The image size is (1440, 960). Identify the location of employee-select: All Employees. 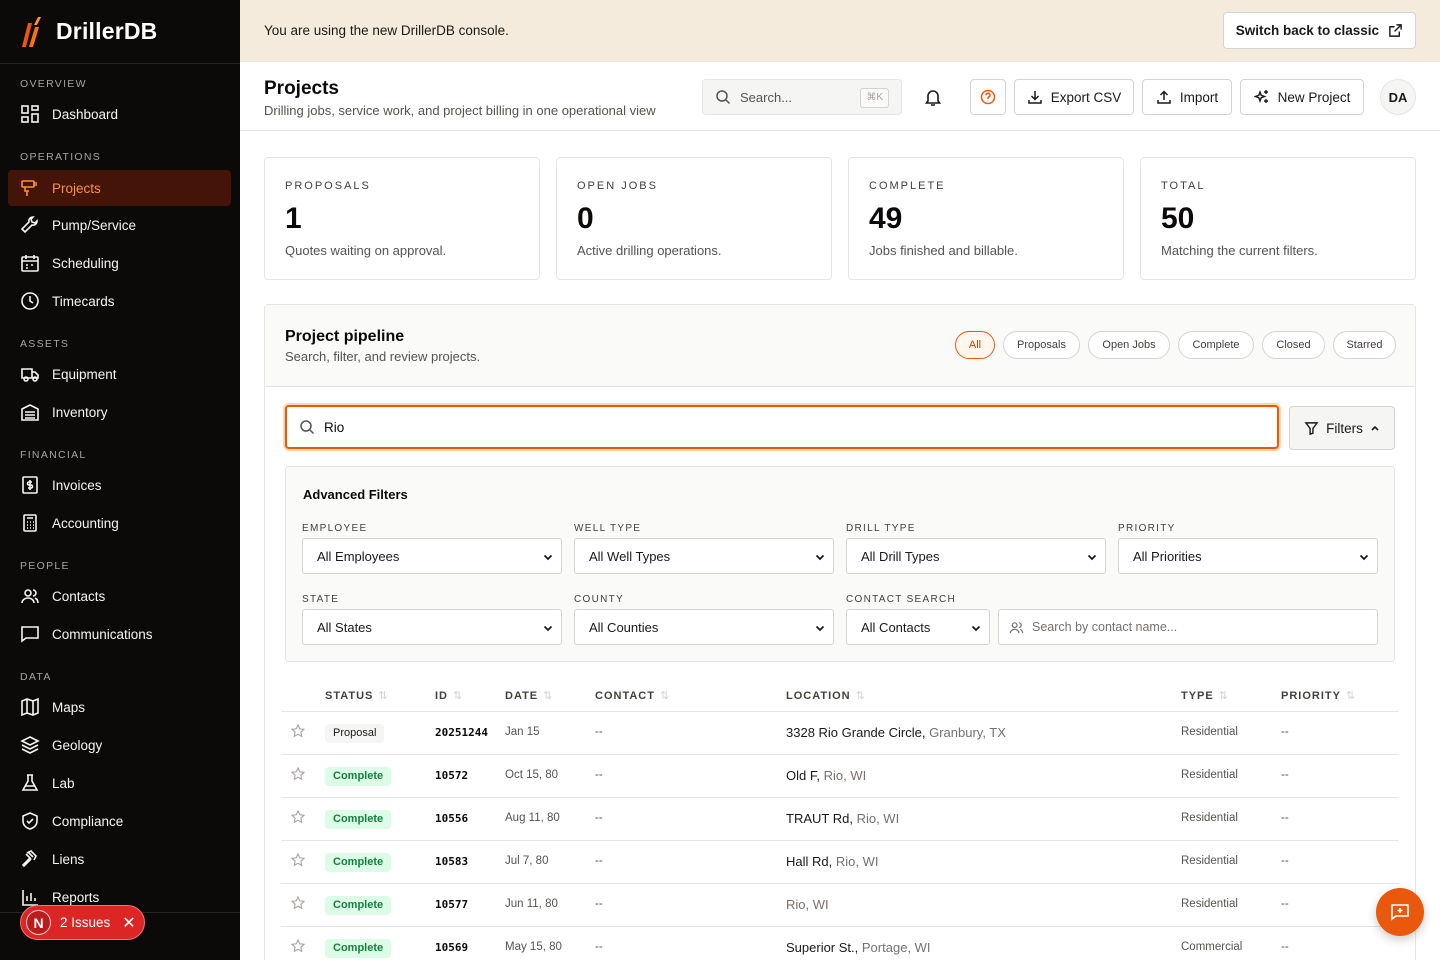
(432, 556).